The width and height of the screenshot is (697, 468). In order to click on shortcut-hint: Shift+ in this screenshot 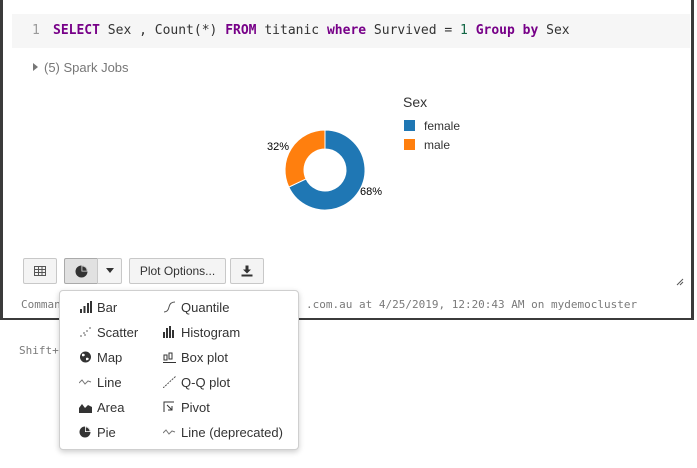, I will do `click(39, 350)`.